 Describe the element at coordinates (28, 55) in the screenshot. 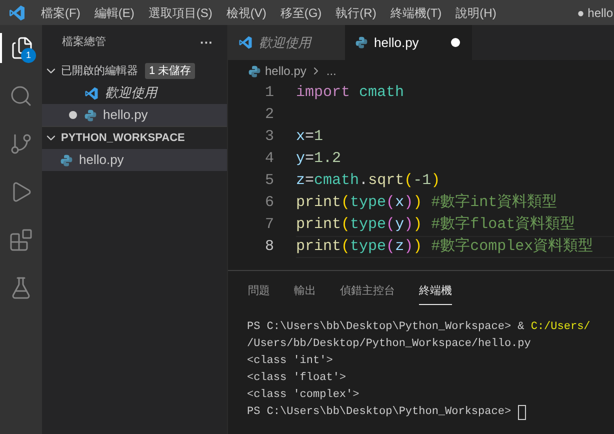

I see `notification-badge: 1` at that location.